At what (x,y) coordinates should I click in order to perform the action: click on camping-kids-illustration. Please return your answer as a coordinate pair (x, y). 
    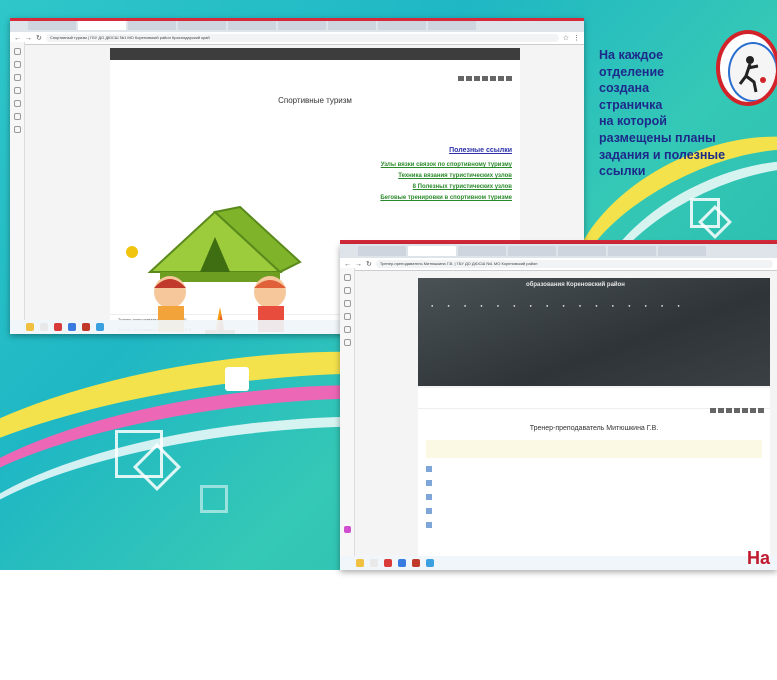
    Looking at the image, I should click on (214, 269).